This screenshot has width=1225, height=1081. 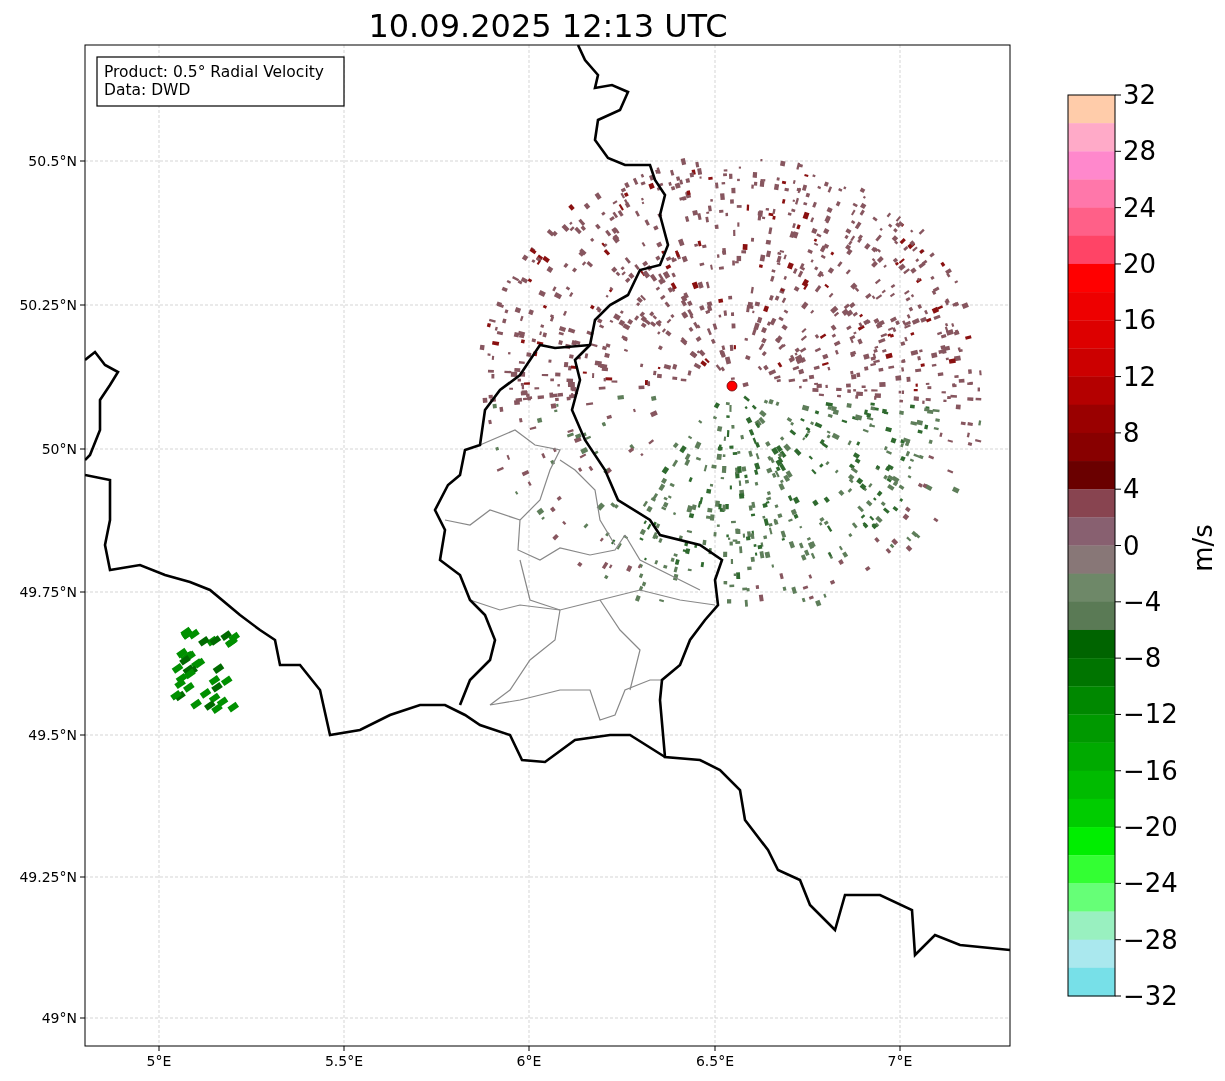 What do you see at coordinates (1140, 263) in the screenshot?
I see `colorbar-tick-label: 20` at bounding box center [1140, 263].